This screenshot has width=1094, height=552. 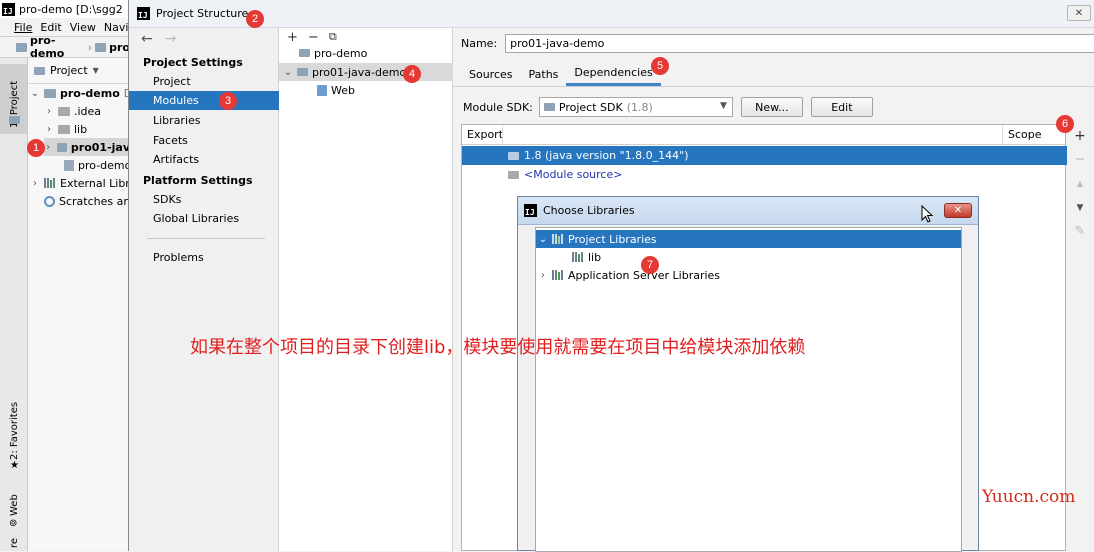 What do you see at coordinates (1080, 232) in the screenshot?
I see `edit-dependency-icon: ✎` at bounding box center [1080, 232].